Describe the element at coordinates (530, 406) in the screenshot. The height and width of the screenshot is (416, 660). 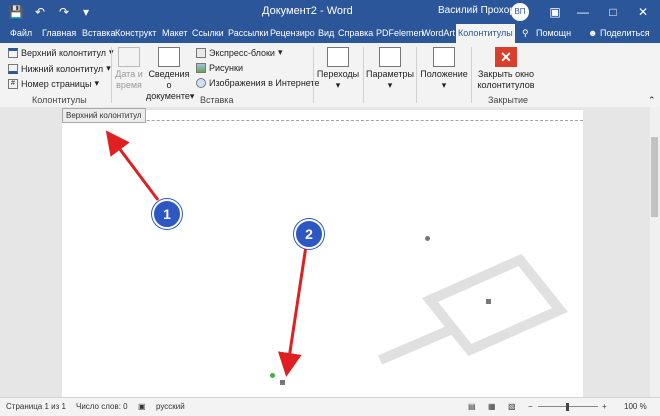
I see `zoom-out-icon: −` at that location.